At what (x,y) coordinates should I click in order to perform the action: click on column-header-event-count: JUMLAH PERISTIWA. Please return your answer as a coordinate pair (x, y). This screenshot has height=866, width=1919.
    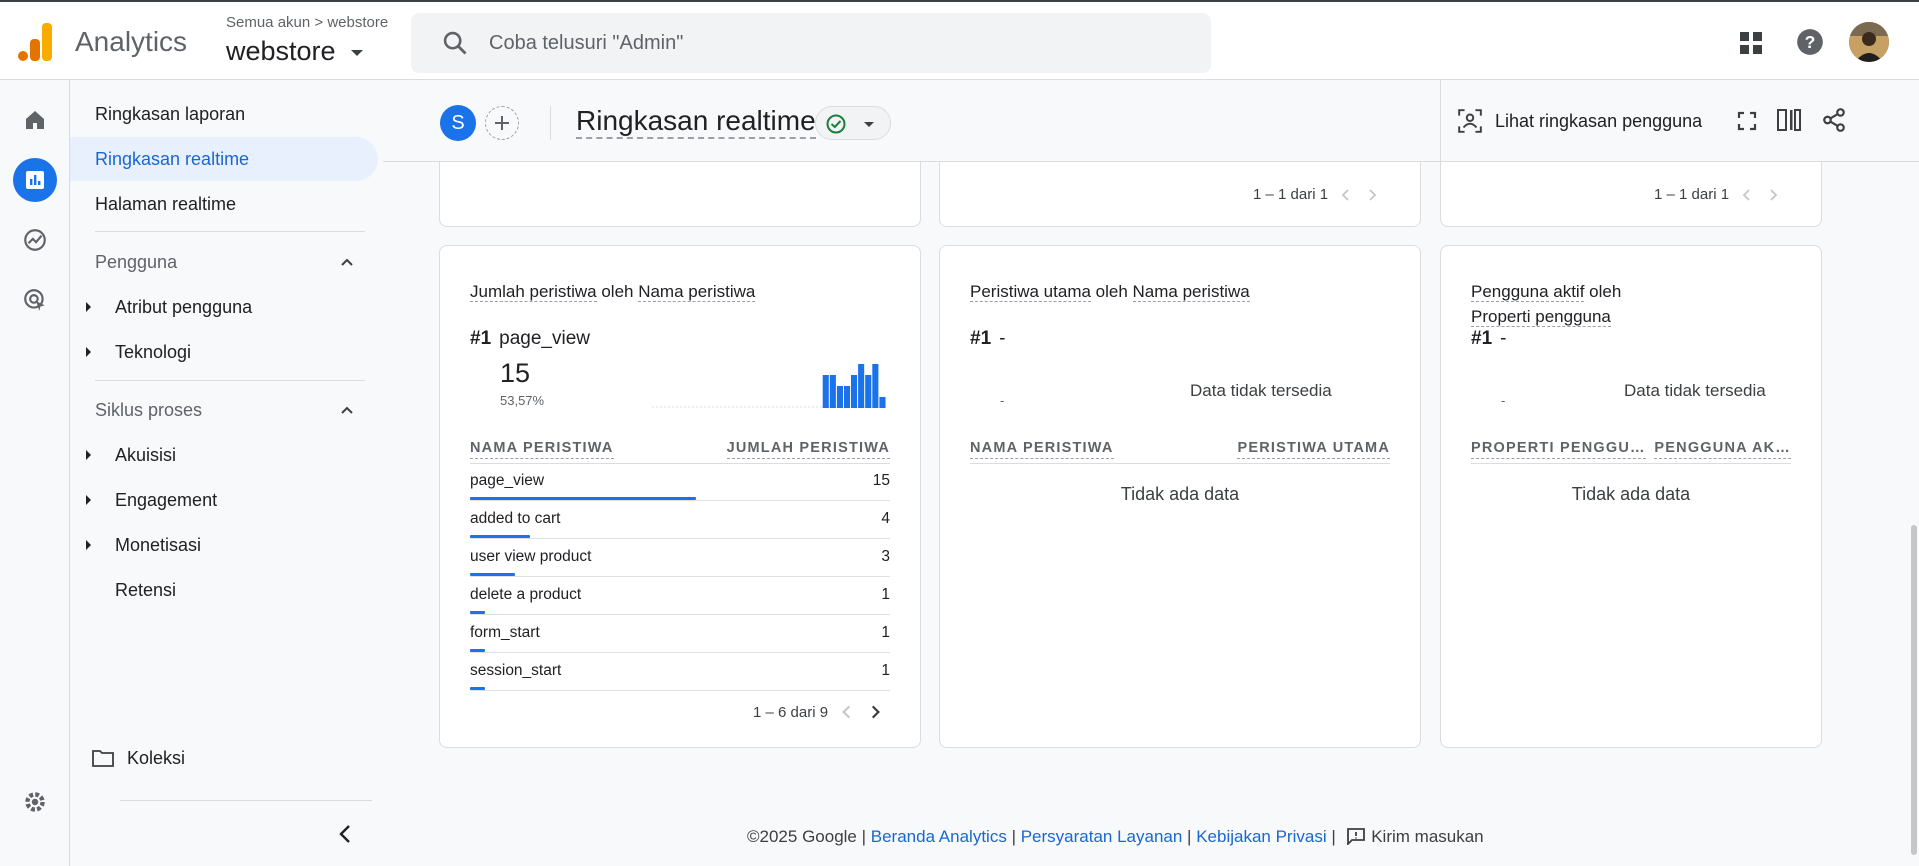
    Looking at the image, I should click on (808, 449).